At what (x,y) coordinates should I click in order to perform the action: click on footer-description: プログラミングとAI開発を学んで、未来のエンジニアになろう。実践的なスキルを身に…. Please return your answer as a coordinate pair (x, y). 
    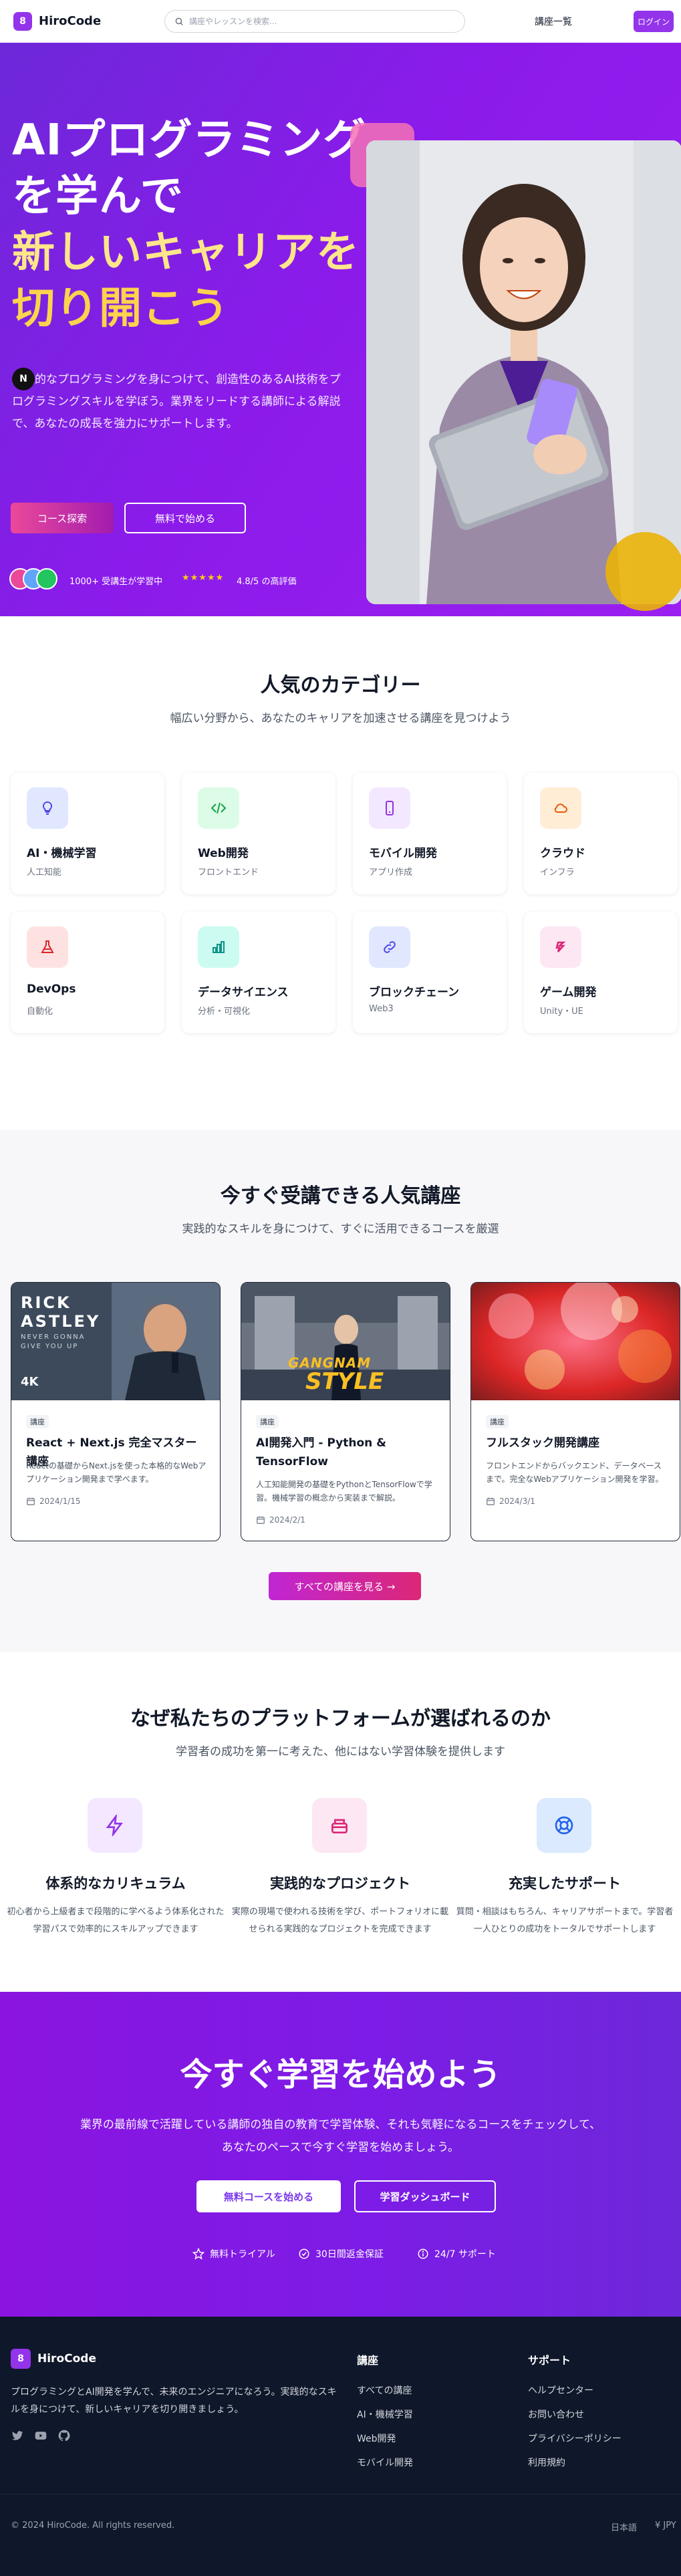
    Looking at the image, I should click on (174, 2401).